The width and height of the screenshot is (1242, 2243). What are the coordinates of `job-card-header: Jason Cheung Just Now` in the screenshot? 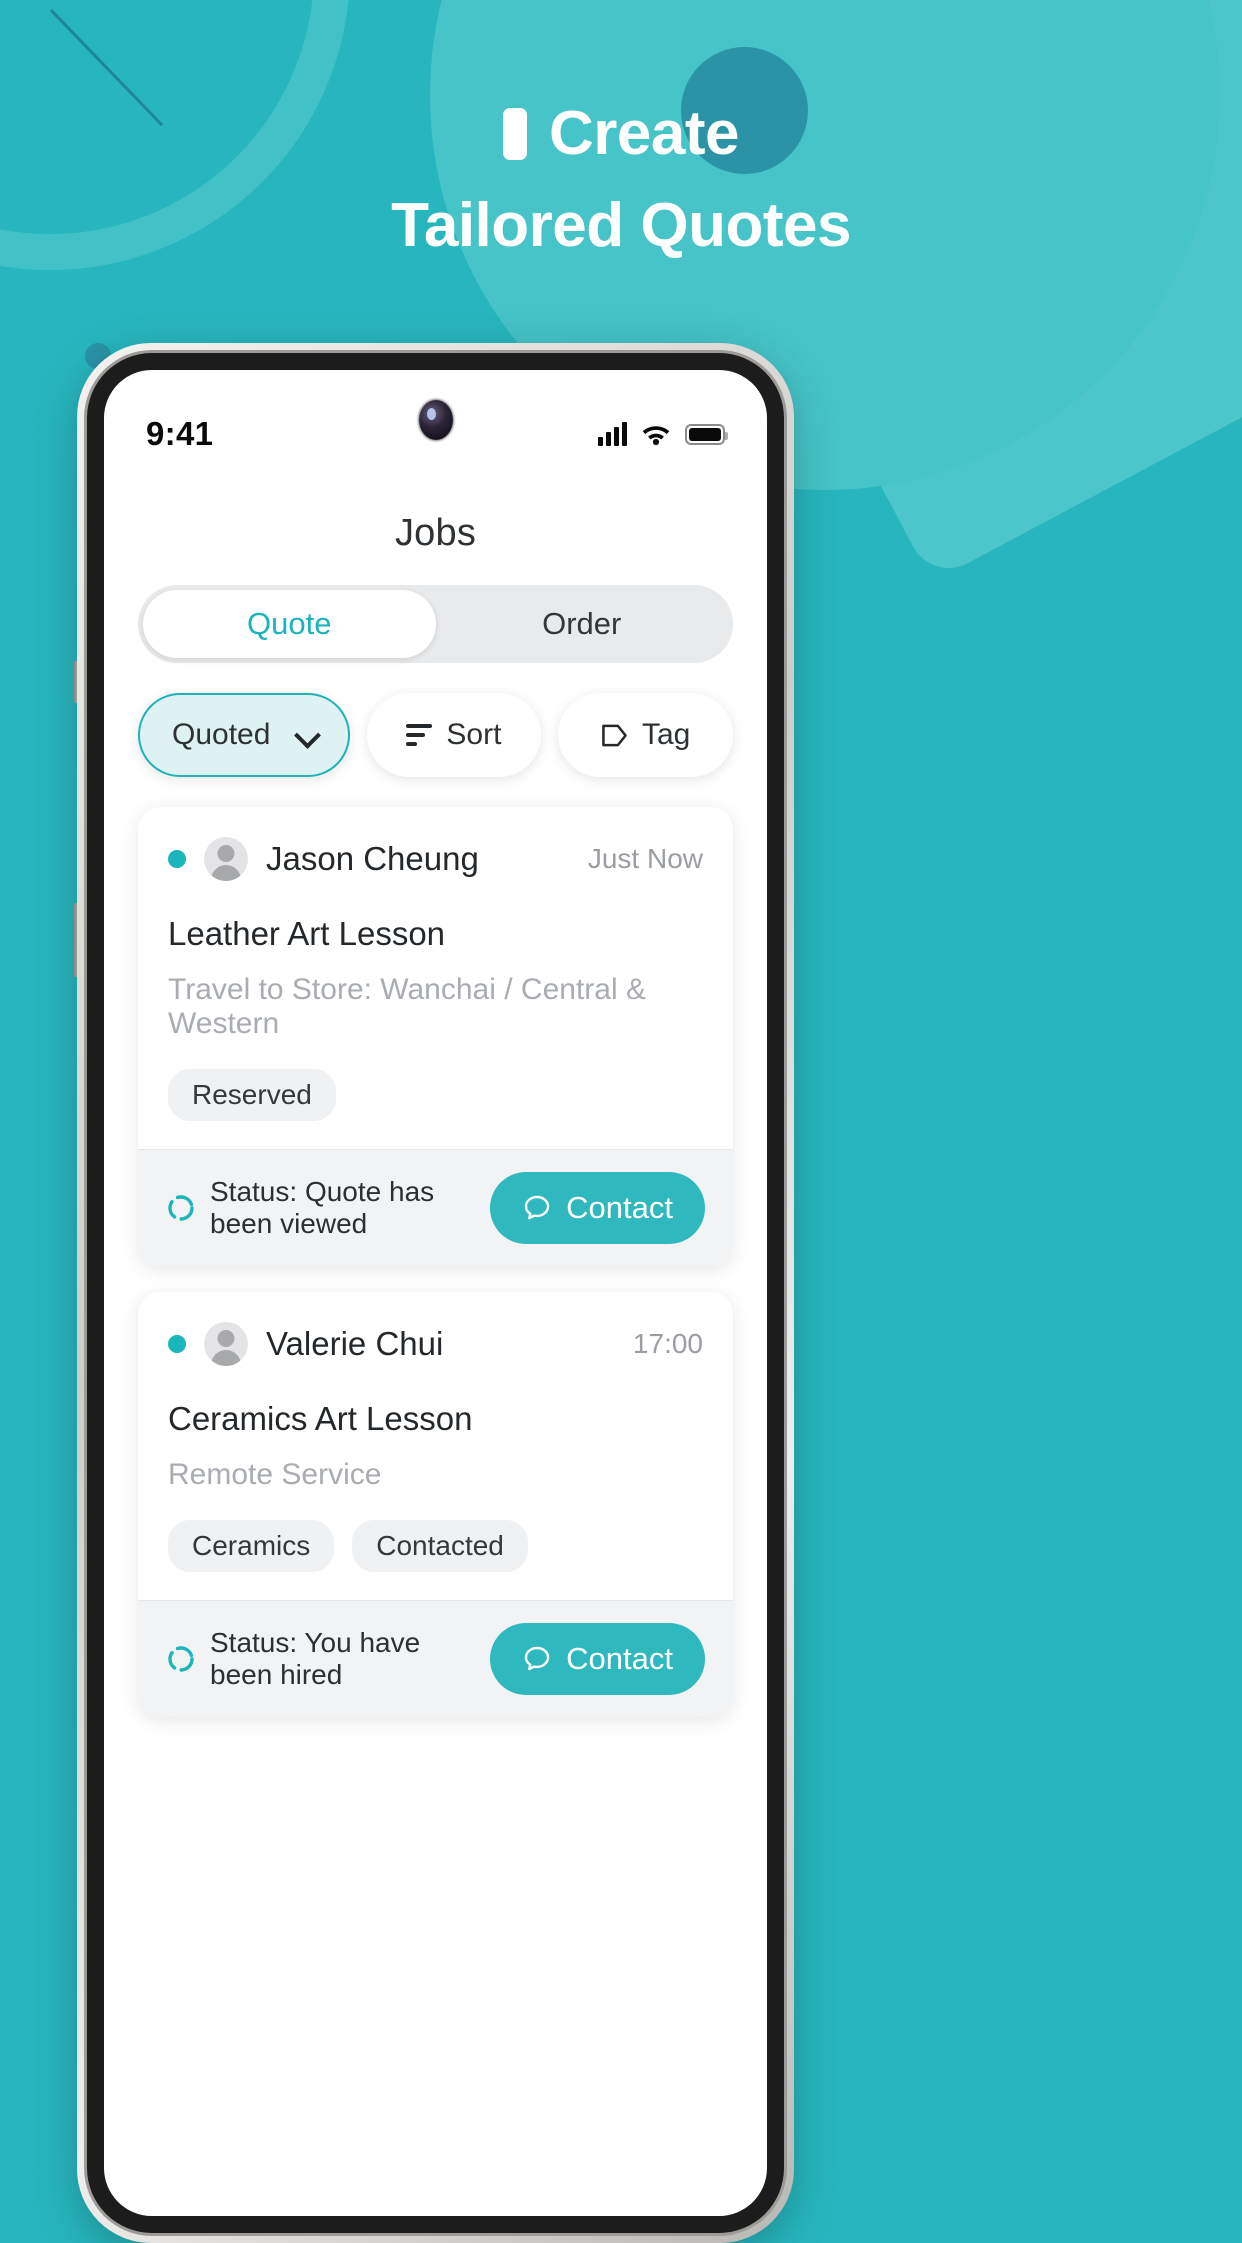 It's located at (435, 859).